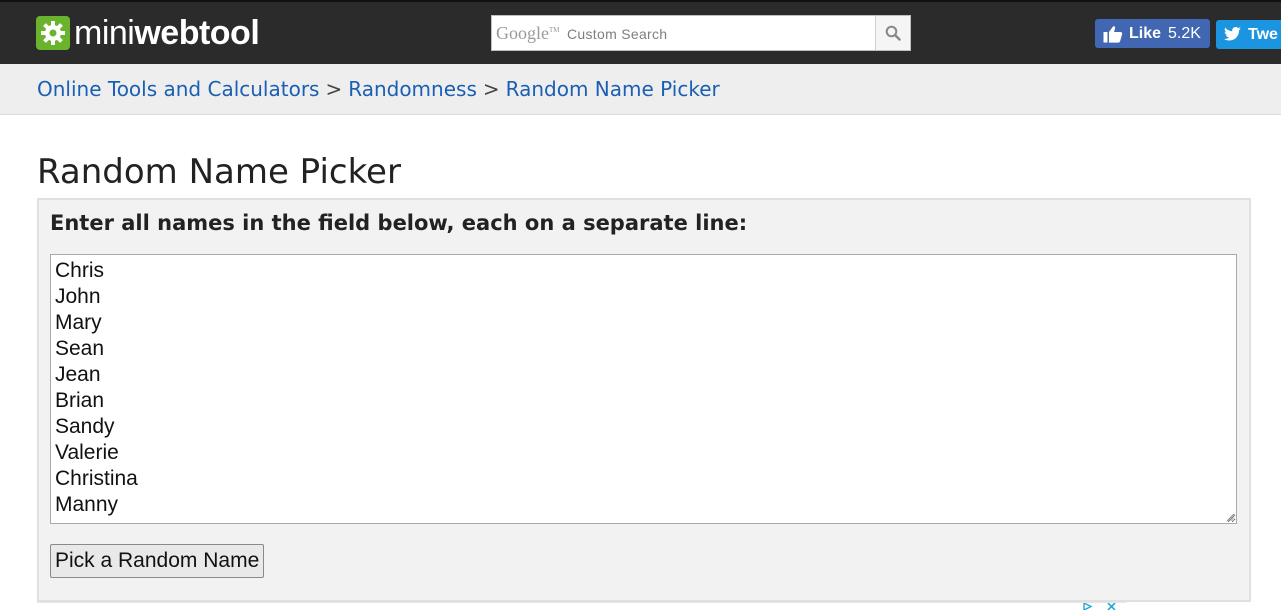 This screenshot has height=611, width=1281. What do you see at coordinates (104, 33) in the screenshot?
I see `logo-text-thin: mini` at bounding box center [104, 33].